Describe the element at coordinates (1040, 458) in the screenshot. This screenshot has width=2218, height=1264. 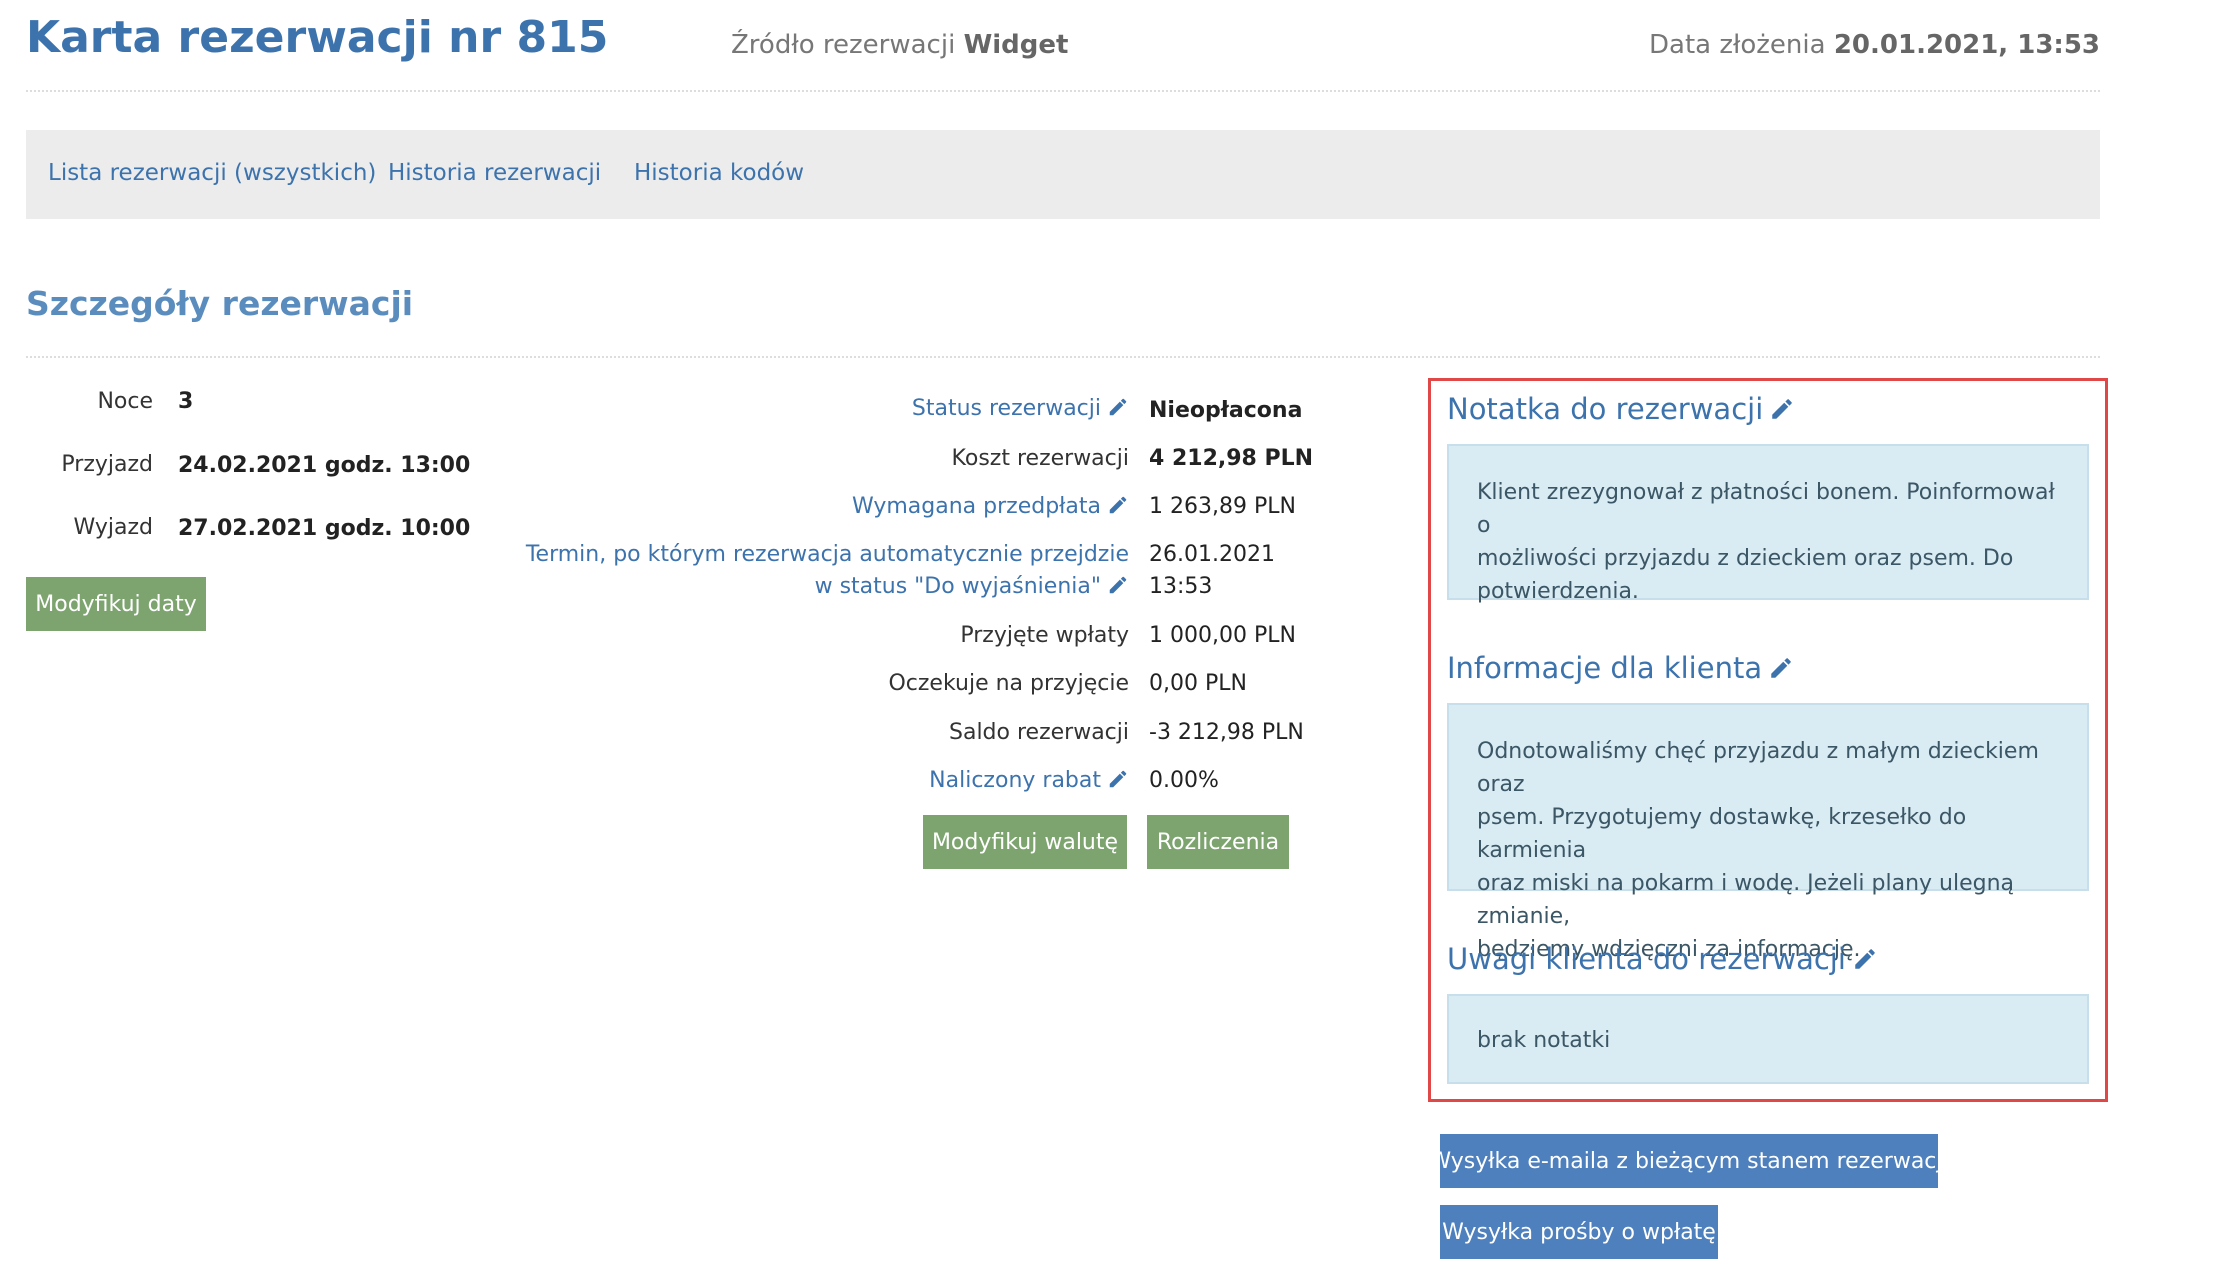
I see `cost-label: Koszt rezerwacji` at that location.